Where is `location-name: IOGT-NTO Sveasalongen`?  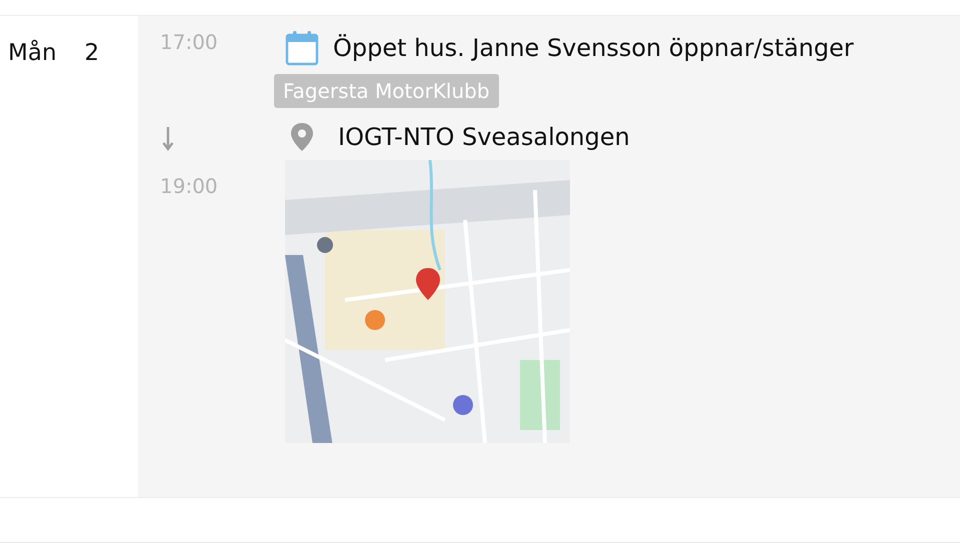 location-name: IOGT-NTO Sveasalongen is located at coordinates (484, 137).